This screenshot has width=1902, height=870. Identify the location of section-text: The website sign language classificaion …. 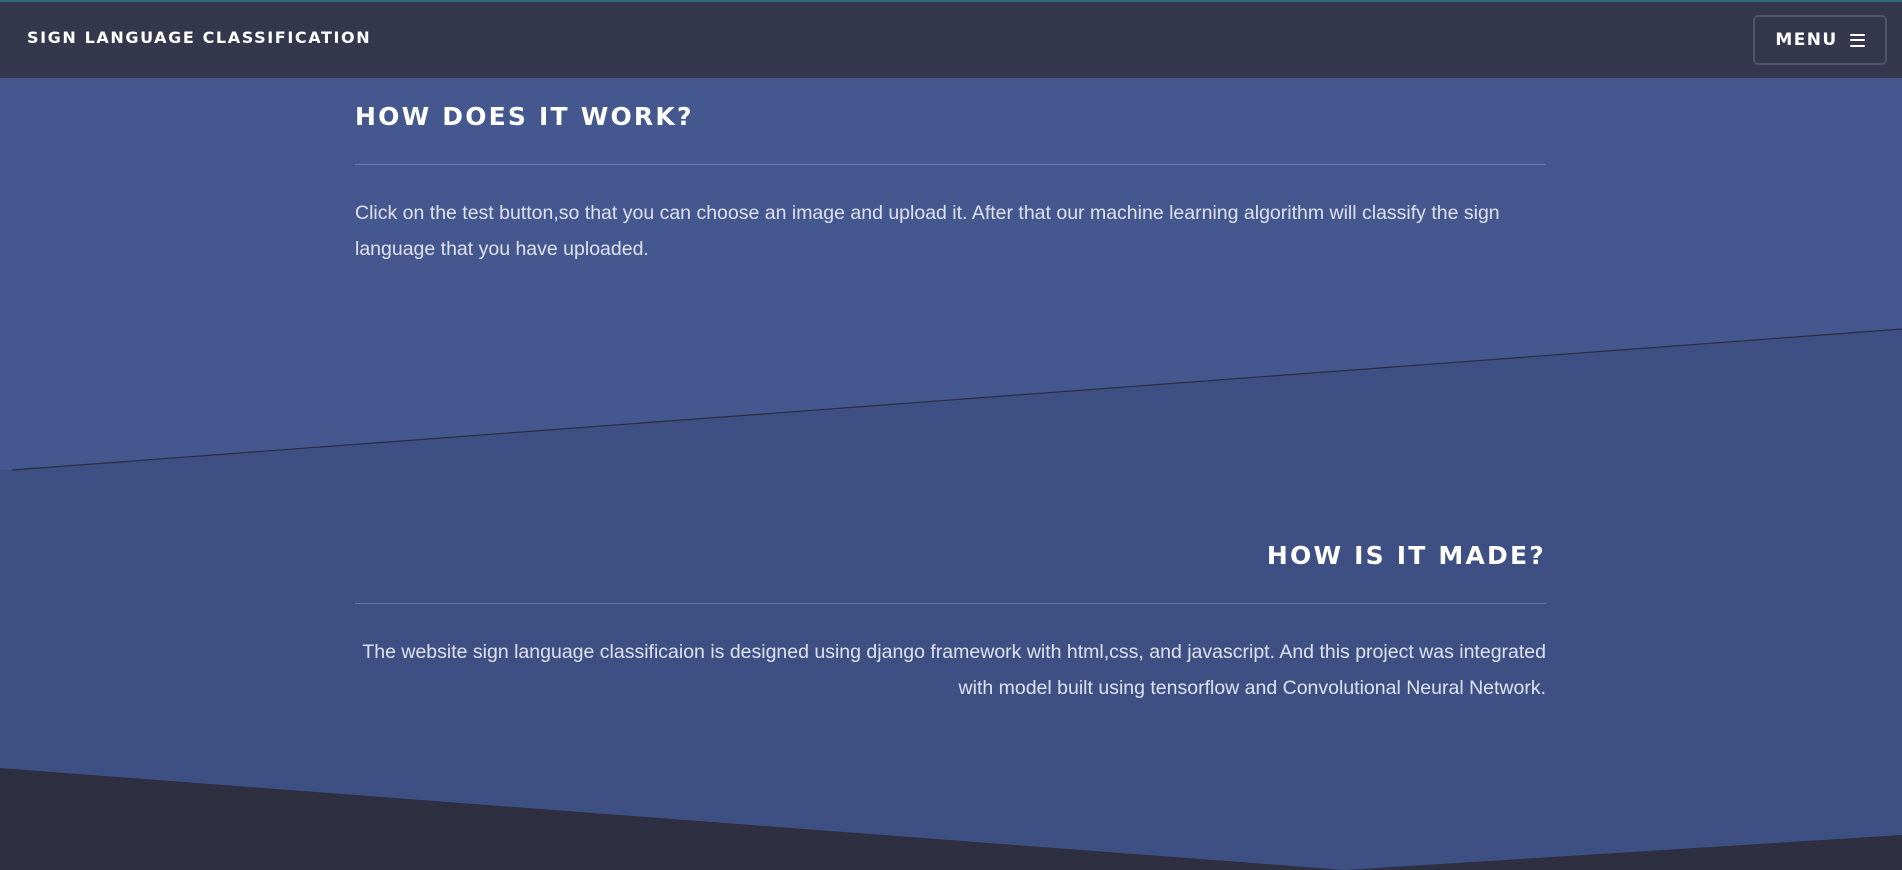
(954, 670).